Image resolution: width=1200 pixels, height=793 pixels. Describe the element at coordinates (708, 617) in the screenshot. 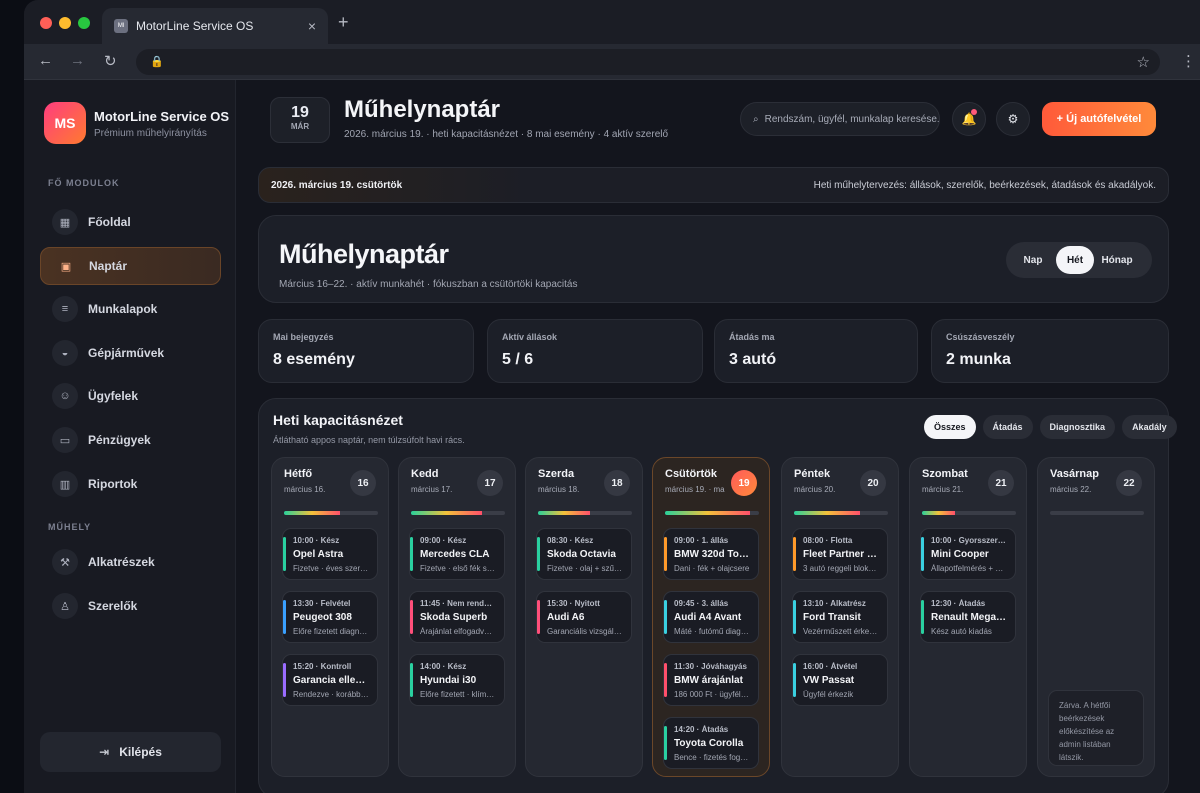

I see `event-title: Audi A4 Avant` at that location.